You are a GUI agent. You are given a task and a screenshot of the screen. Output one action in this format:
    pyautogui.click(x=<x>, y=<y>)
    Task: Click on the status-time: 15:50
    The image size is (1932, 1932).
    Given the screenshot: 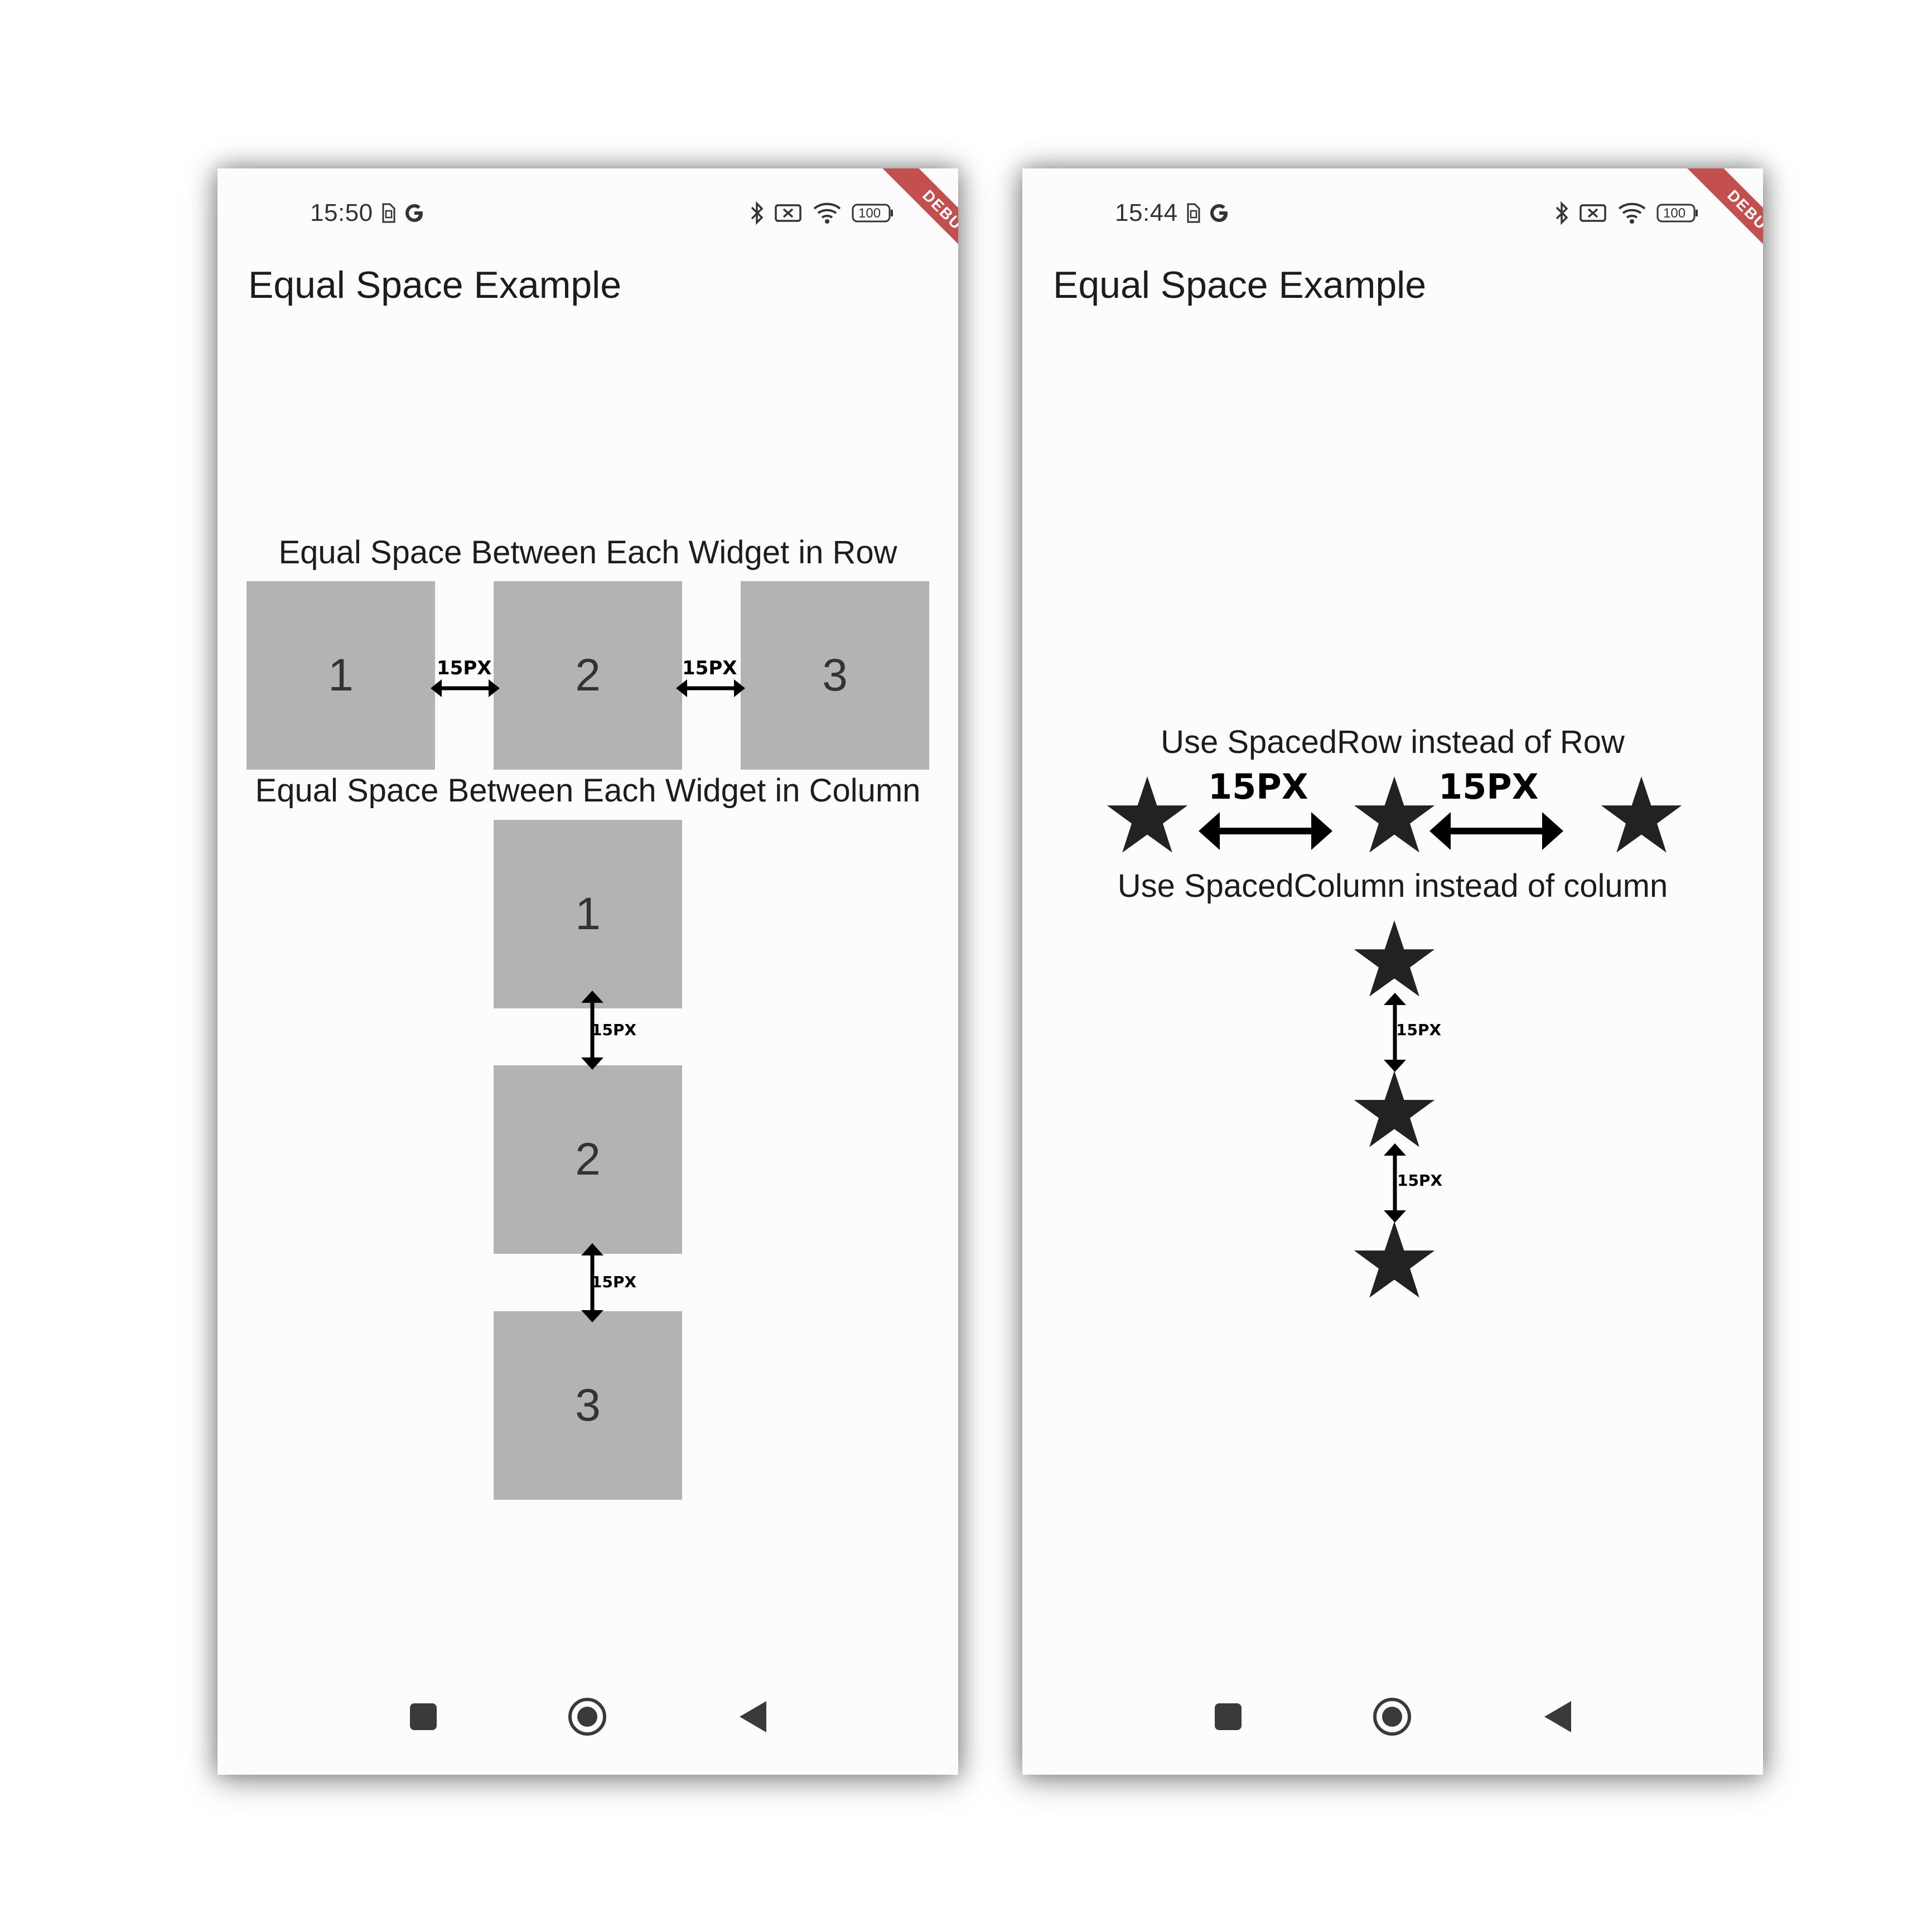 What is the action you would take?
    pyautogui.click(x=341, y=212)
    